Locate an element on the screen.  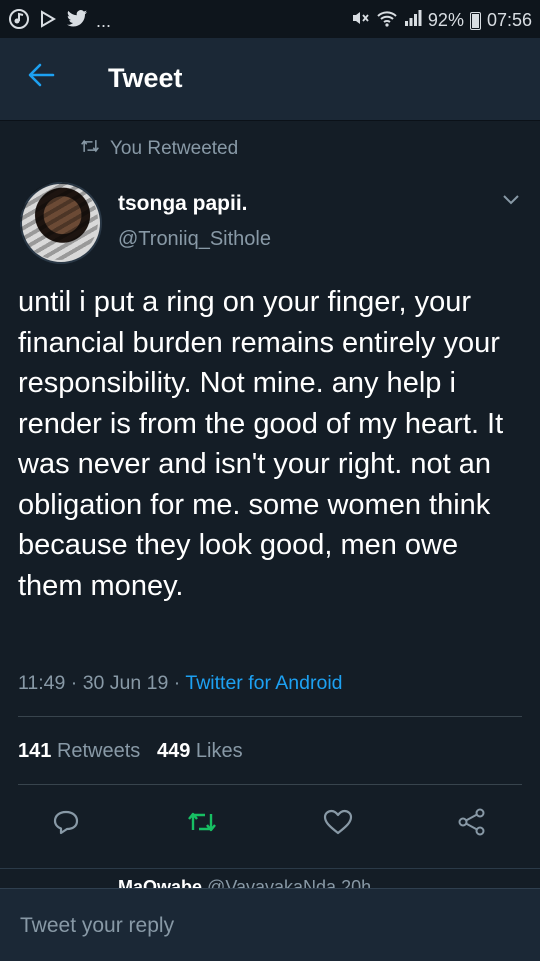
share-icon is located at coordinates (472, 822).